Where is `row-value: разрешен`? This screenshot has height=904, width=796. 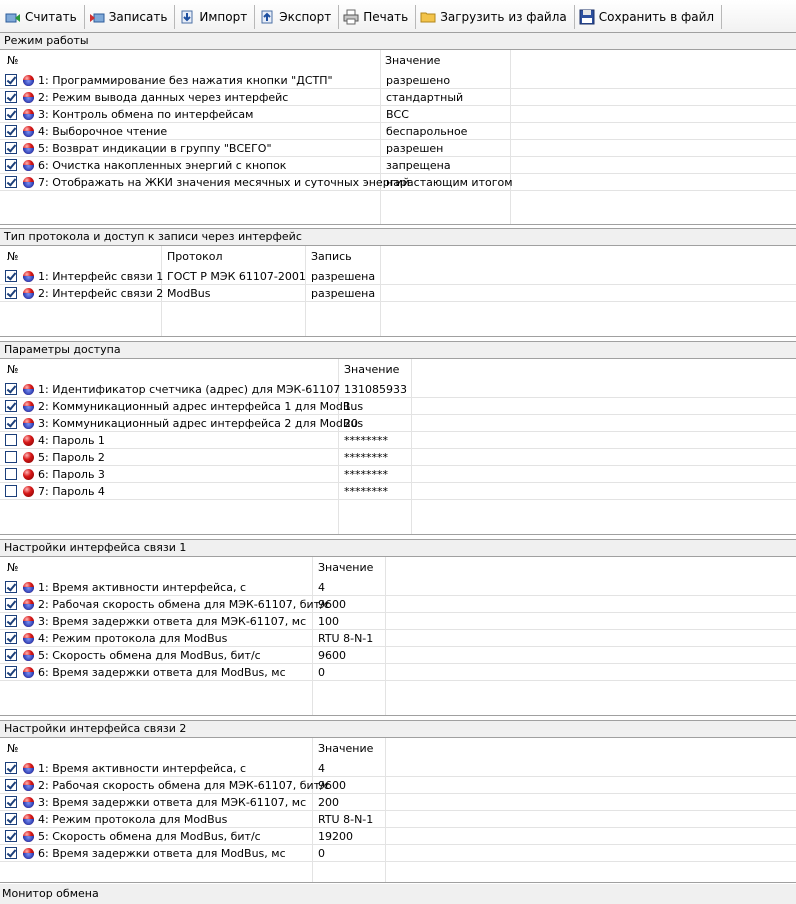
row-value: разрешен is located at coordinates (414, 148).